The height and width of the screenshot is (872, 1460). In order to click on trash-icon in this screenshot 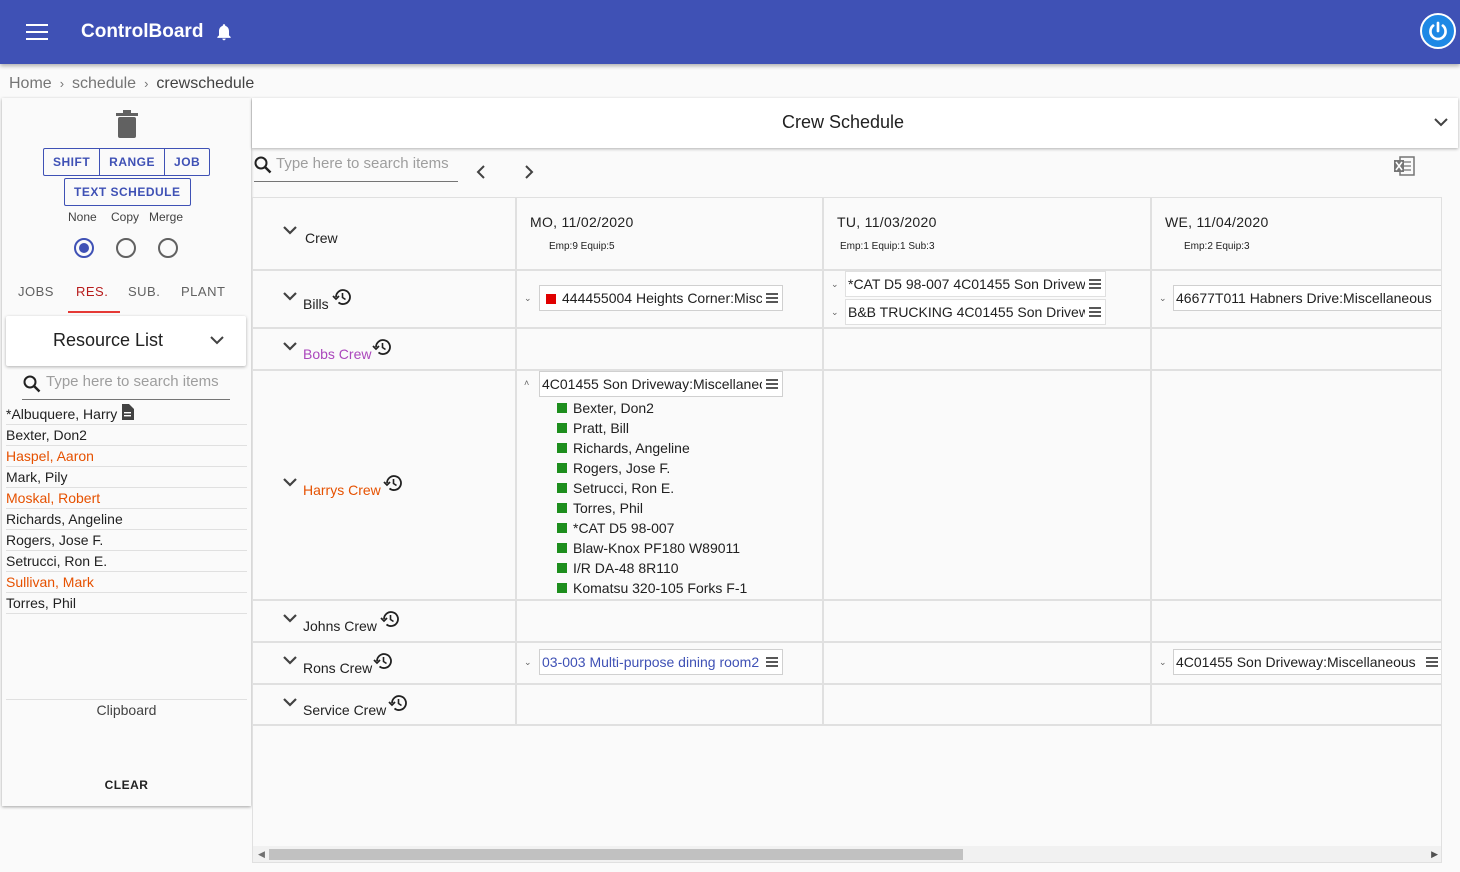, I will do `click(127, 124)`.